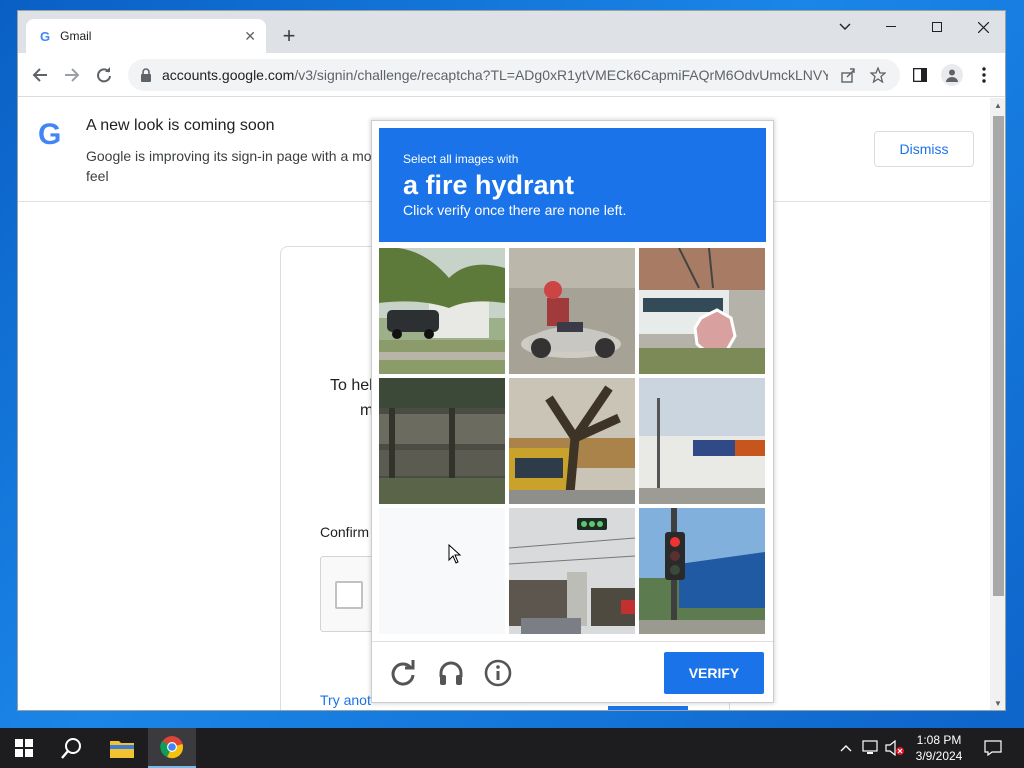 The width and height of the screenshot is (1024, 768). Describe the element at coordinates (846, 748) in the screenshot. I see `tray-overflow-chevron-icon` at that location.